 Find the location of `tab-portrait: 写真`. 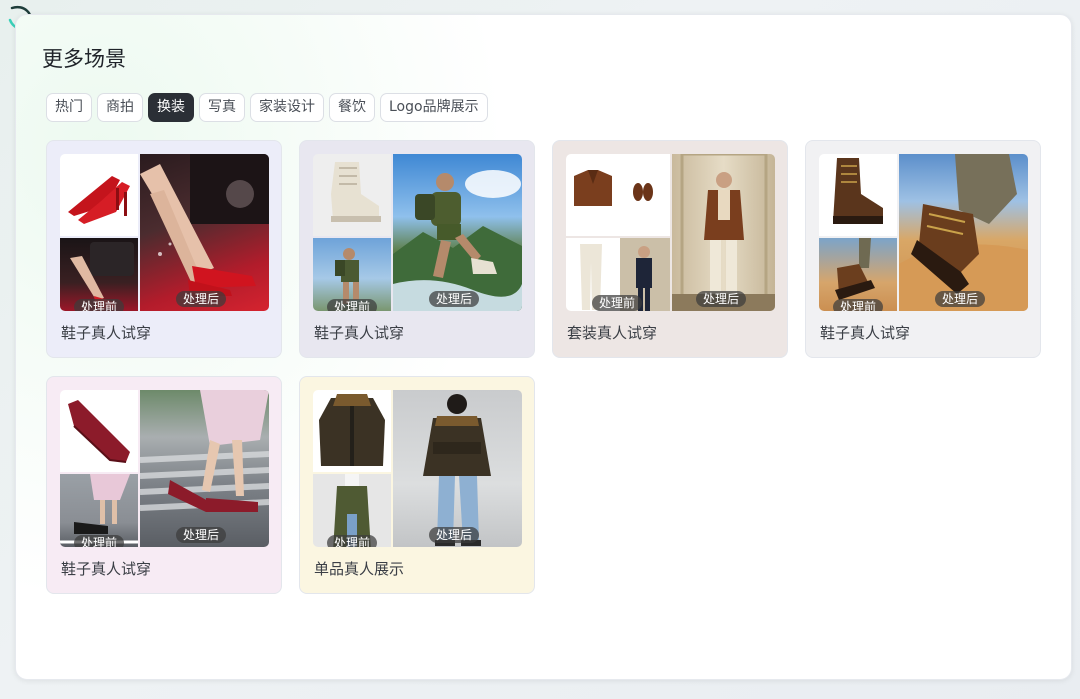

tab-portrait: 写真 is located at coordinates (222, 107).